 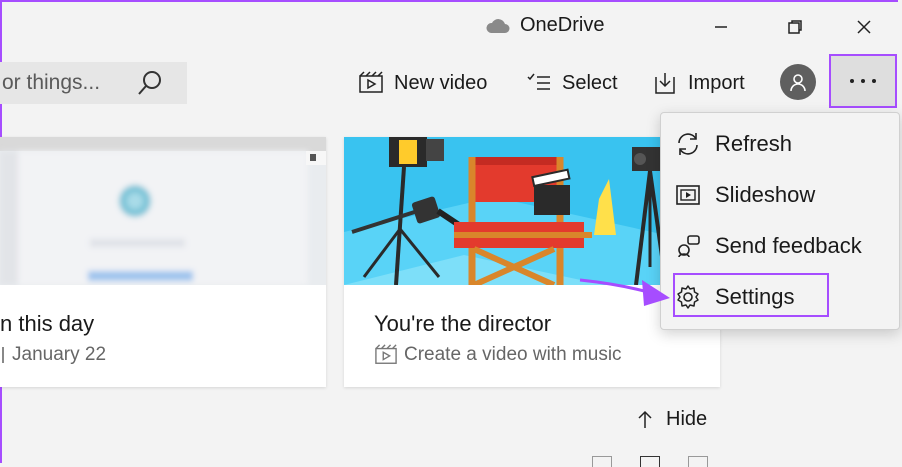 I want to click on view-large-icon, so click(x=698, y=461).